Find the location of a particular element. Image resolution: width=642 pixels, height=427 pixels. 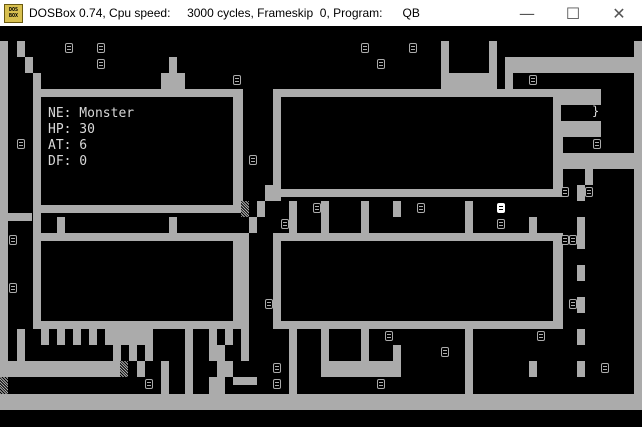

monster-stats: NE: Monster HP: 30 AT: 6 DF: 0 is located at coordinates (91, 138).